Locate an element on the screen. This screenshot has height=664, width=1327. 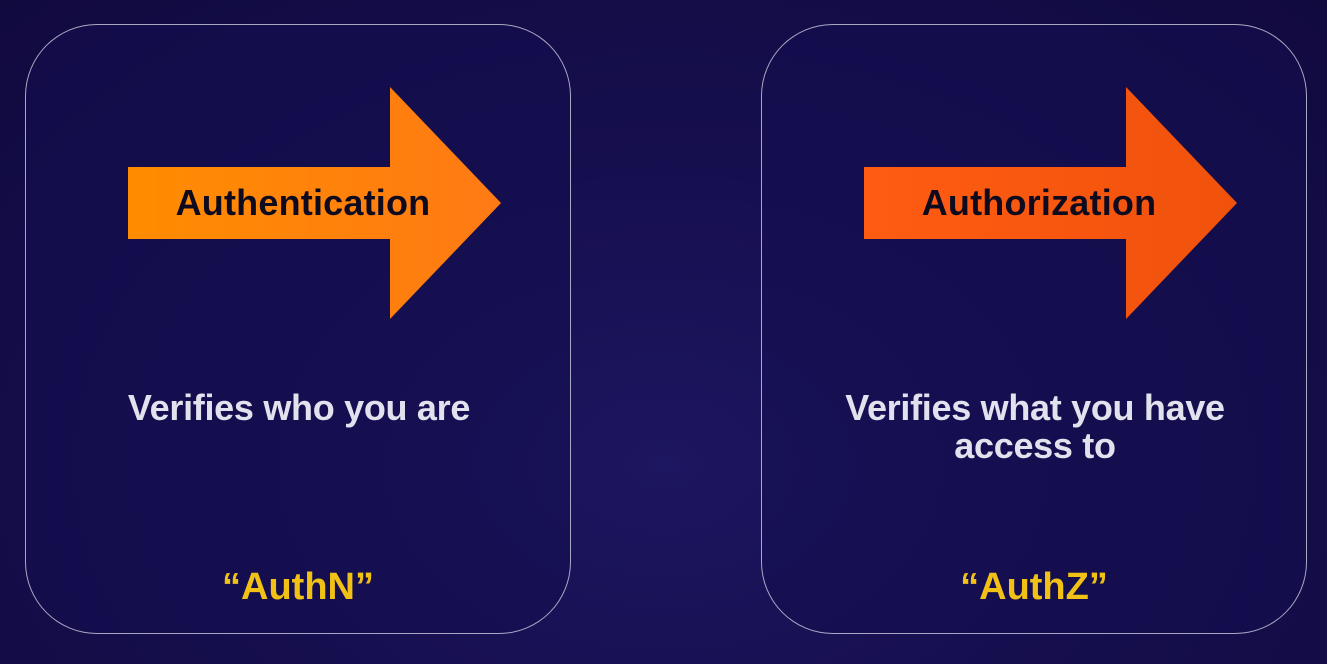
authentication-arrow: Authentication is located at coordinates (314, 203).